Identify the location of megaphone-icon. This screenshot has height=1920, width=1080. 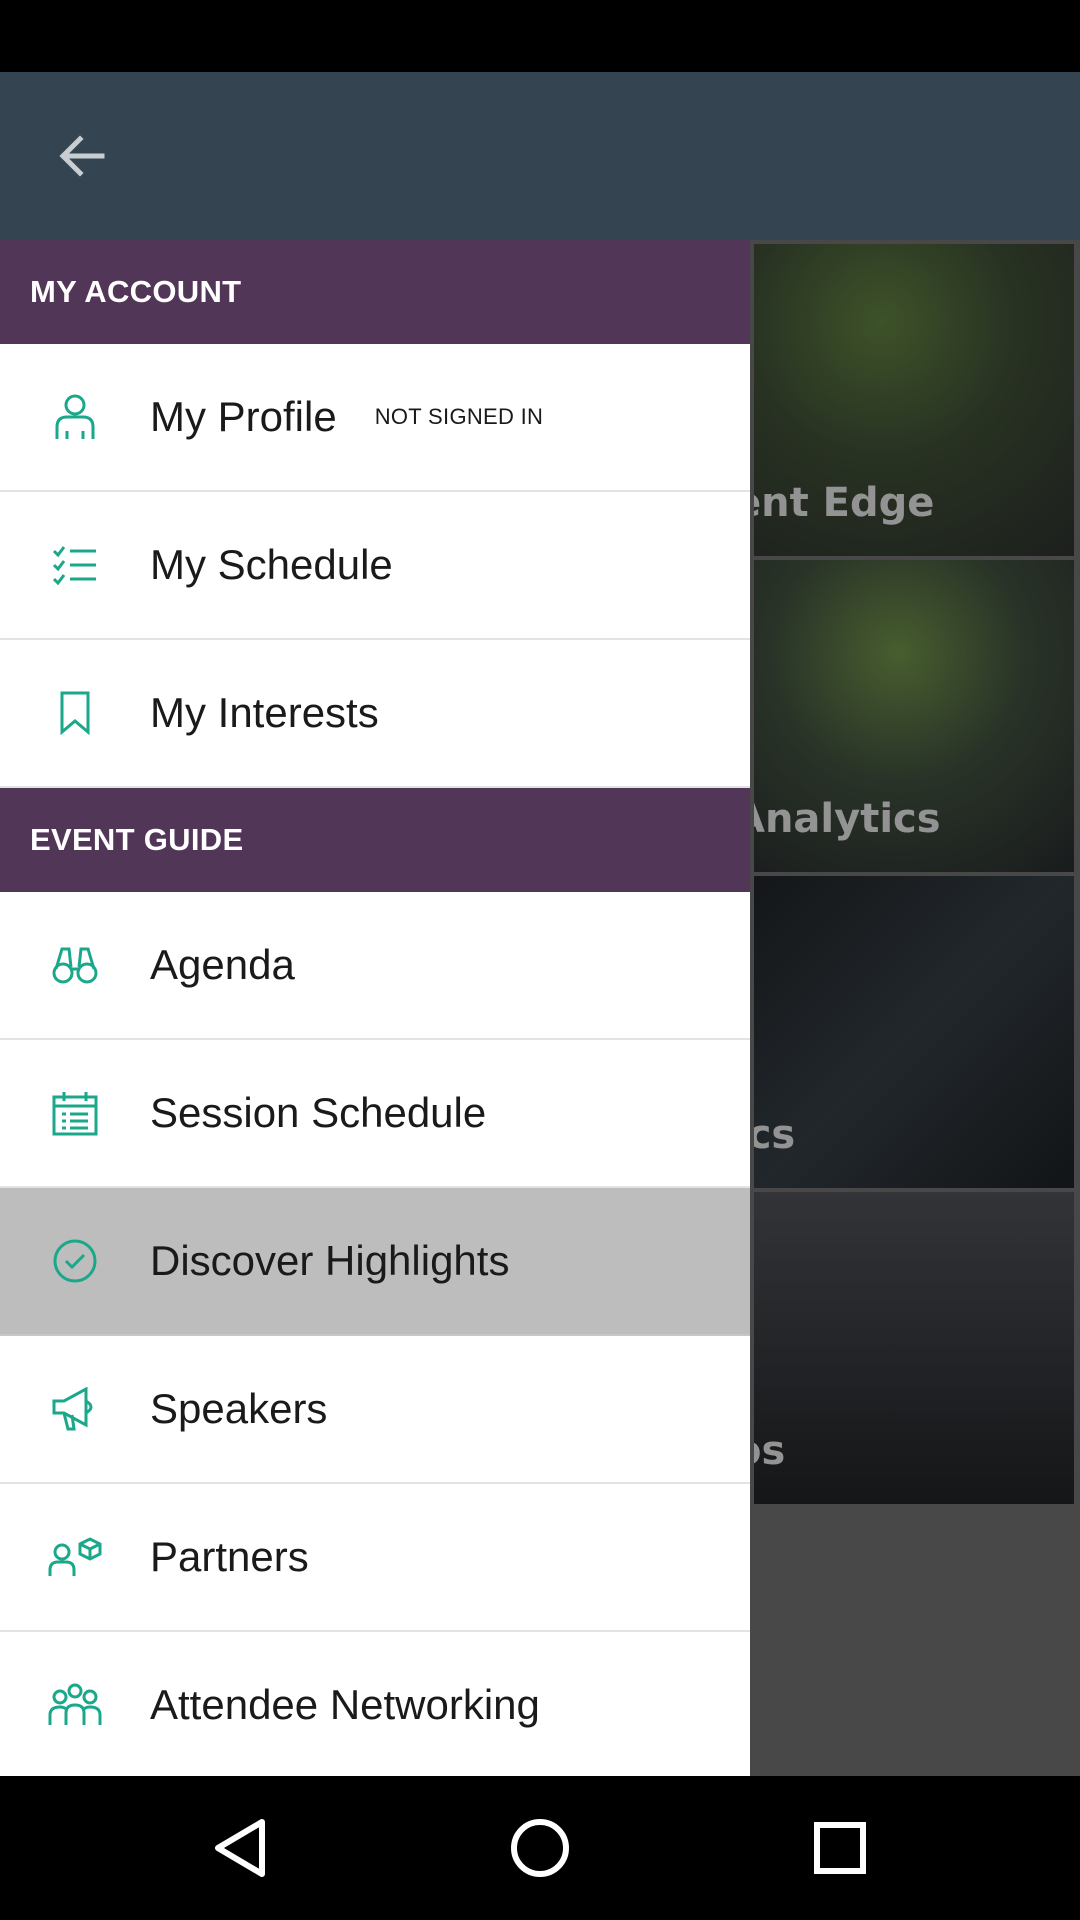
(75, 1409).